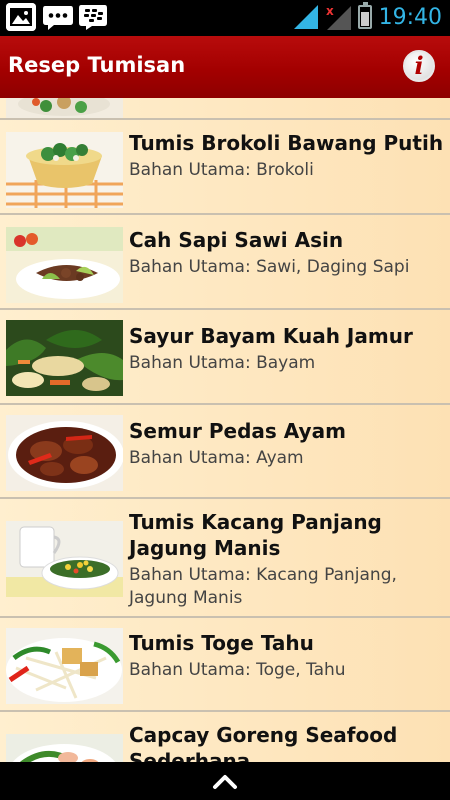 The image size is (450, 800). I want to click on info-icon: i, so click(419, 65).